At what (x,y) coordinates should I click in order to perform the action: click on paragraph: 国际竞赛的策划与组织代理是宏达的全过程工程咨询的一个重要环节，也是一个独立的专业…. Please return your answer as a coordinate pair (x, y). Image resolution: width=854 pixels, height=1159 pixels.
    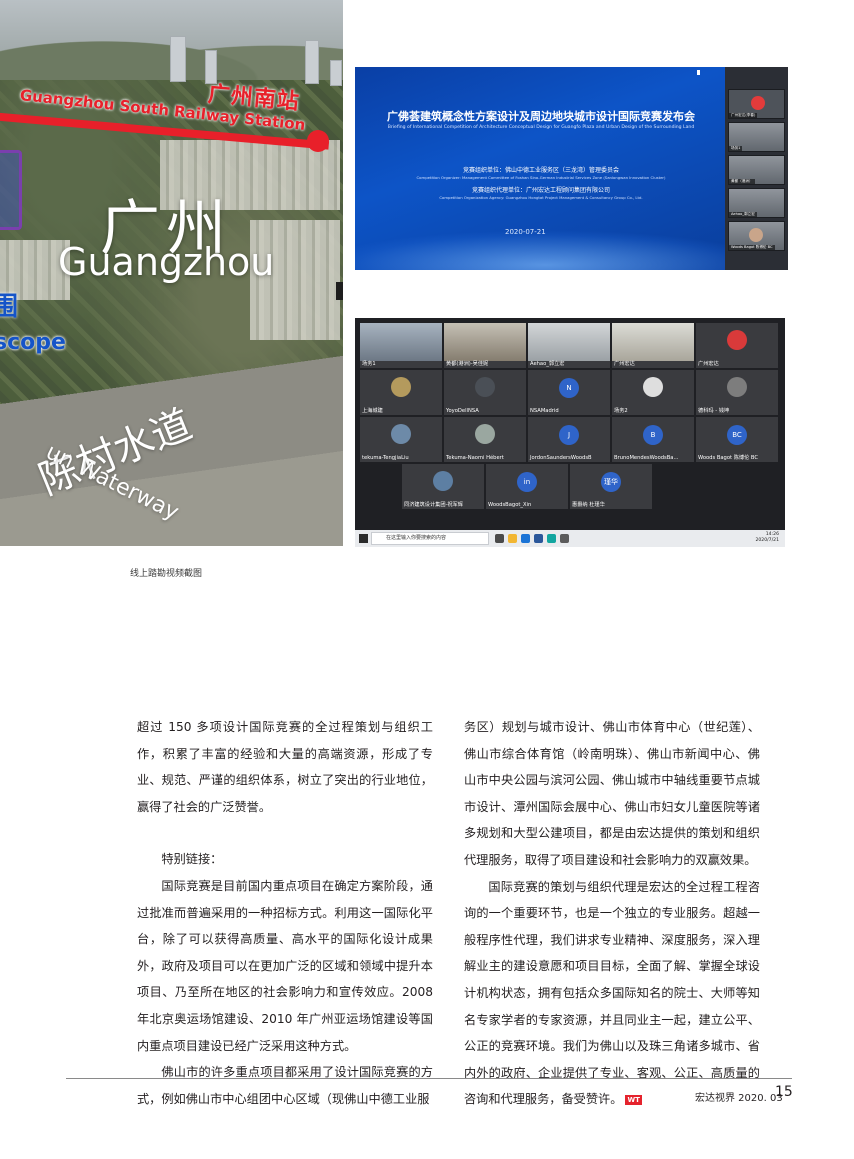
    Looking at the image, I should click on (612, 993).